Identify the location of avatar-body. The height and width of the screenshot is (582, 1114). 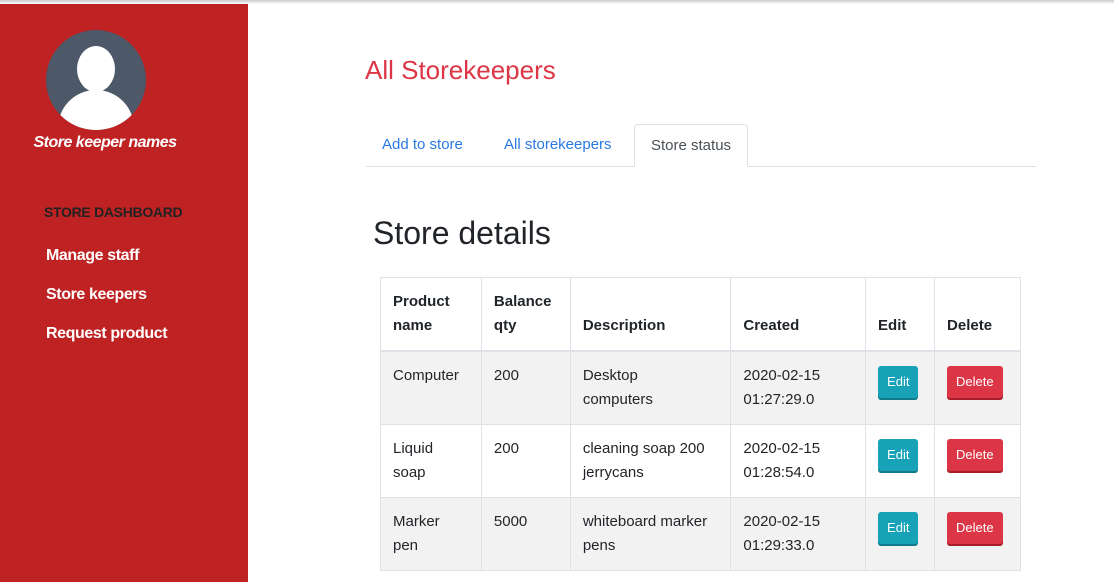
(96, 110).